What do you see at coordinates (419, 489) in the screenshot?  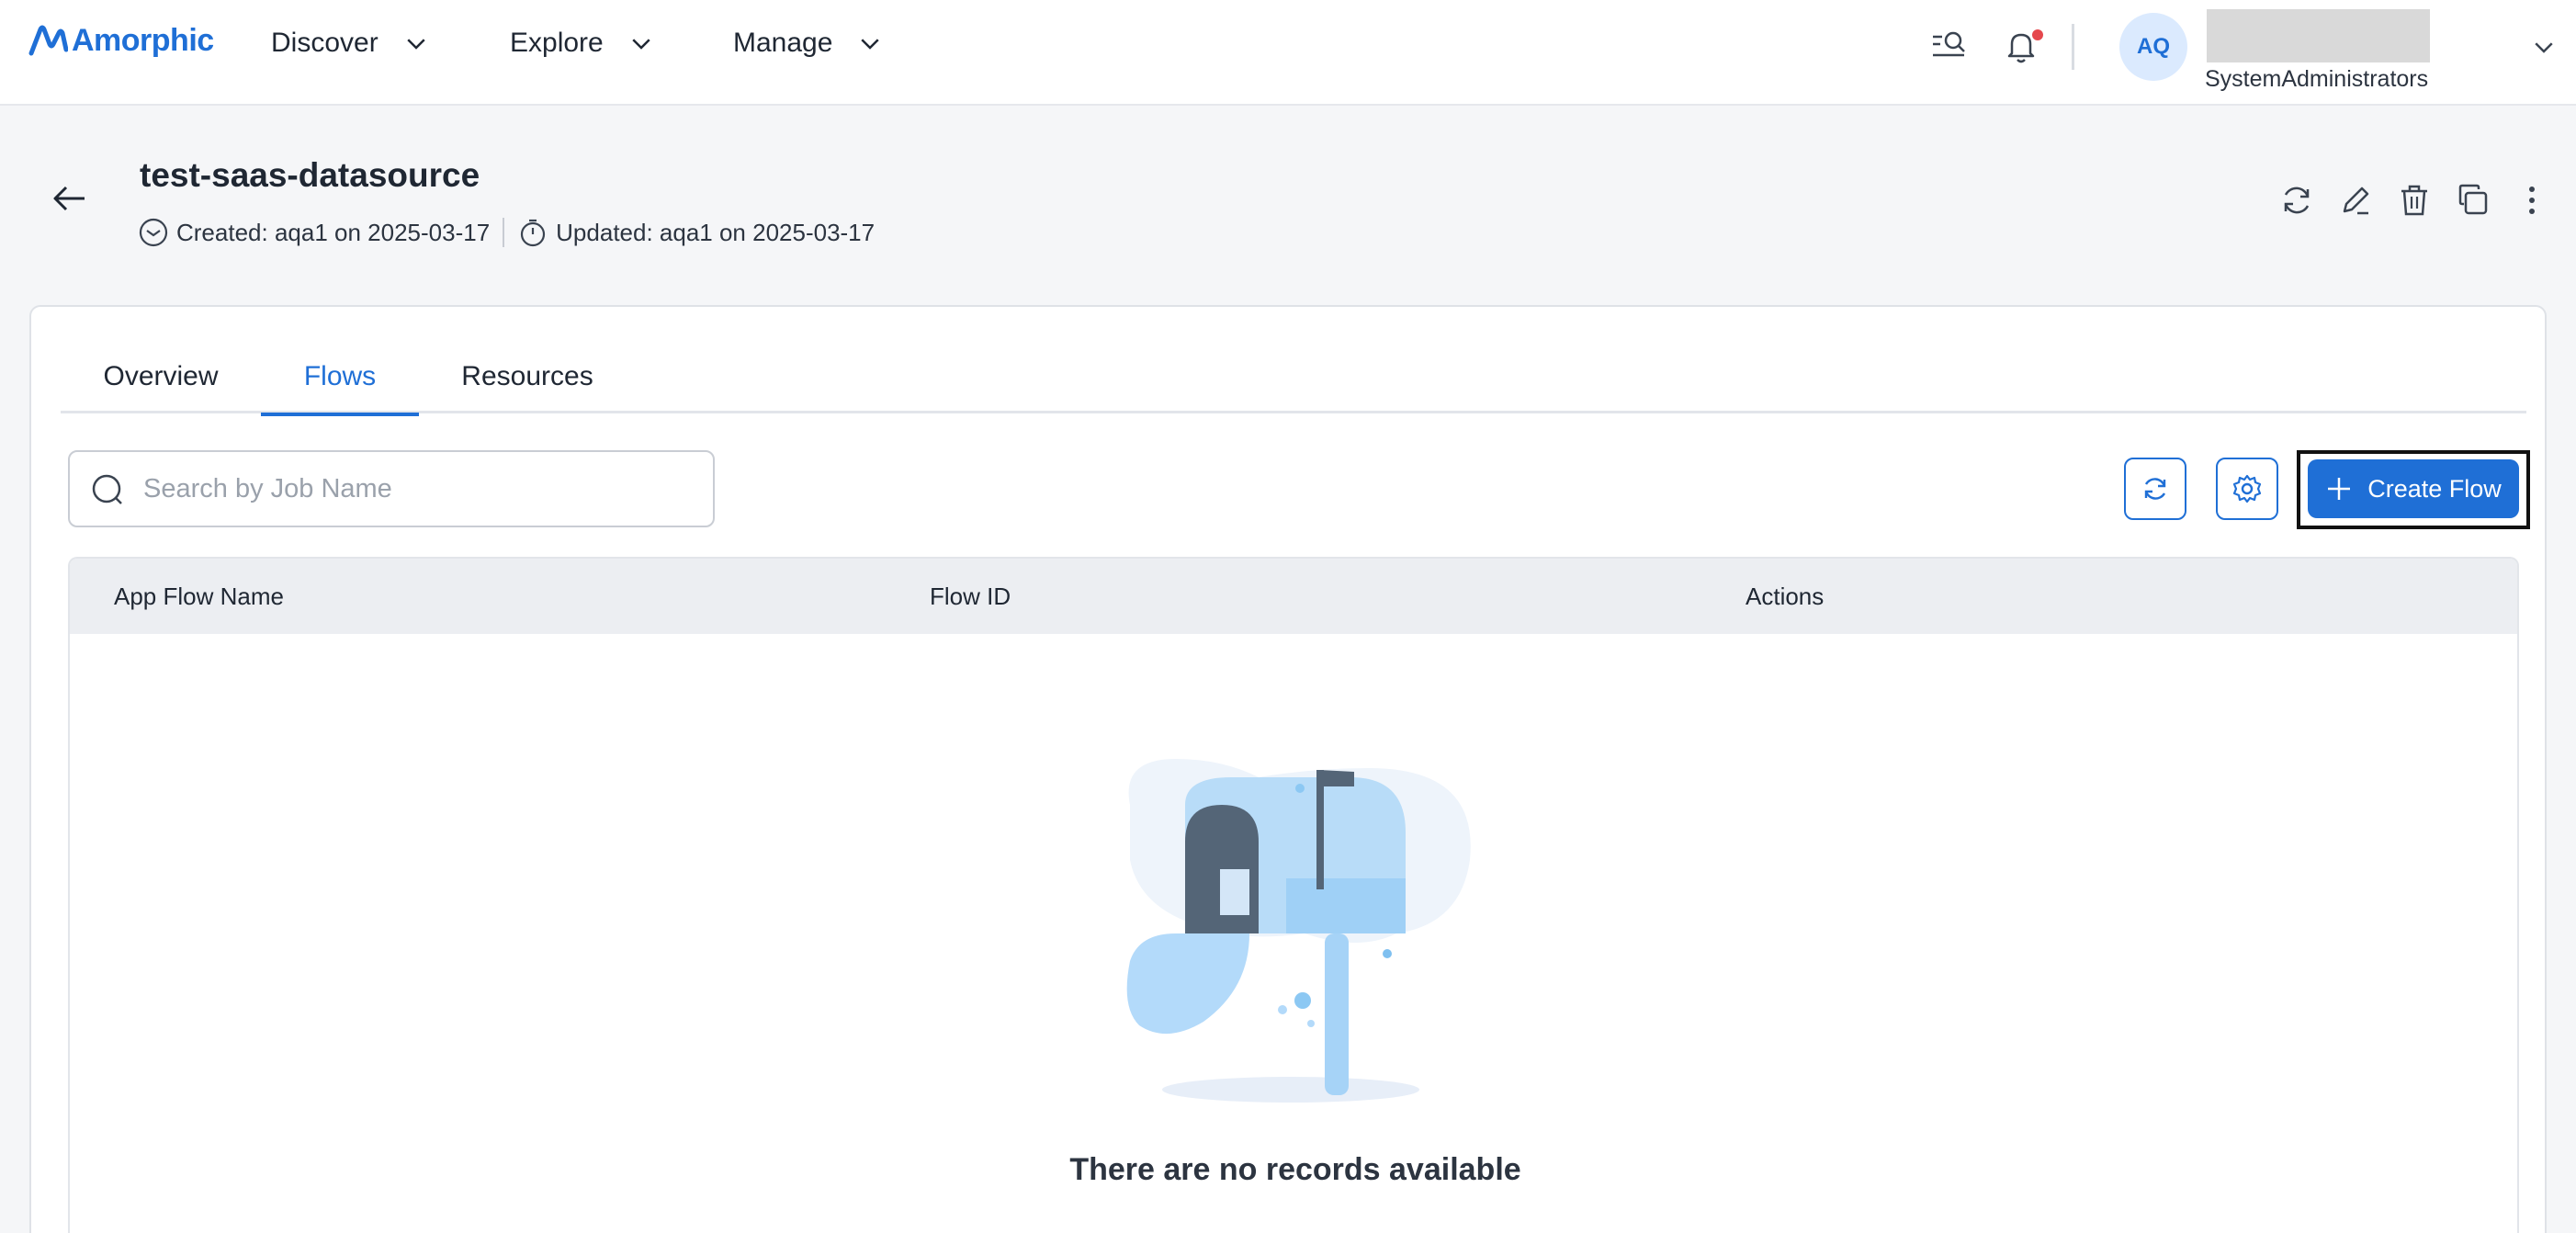 I see `search-input` at bounding box center [419, 489].